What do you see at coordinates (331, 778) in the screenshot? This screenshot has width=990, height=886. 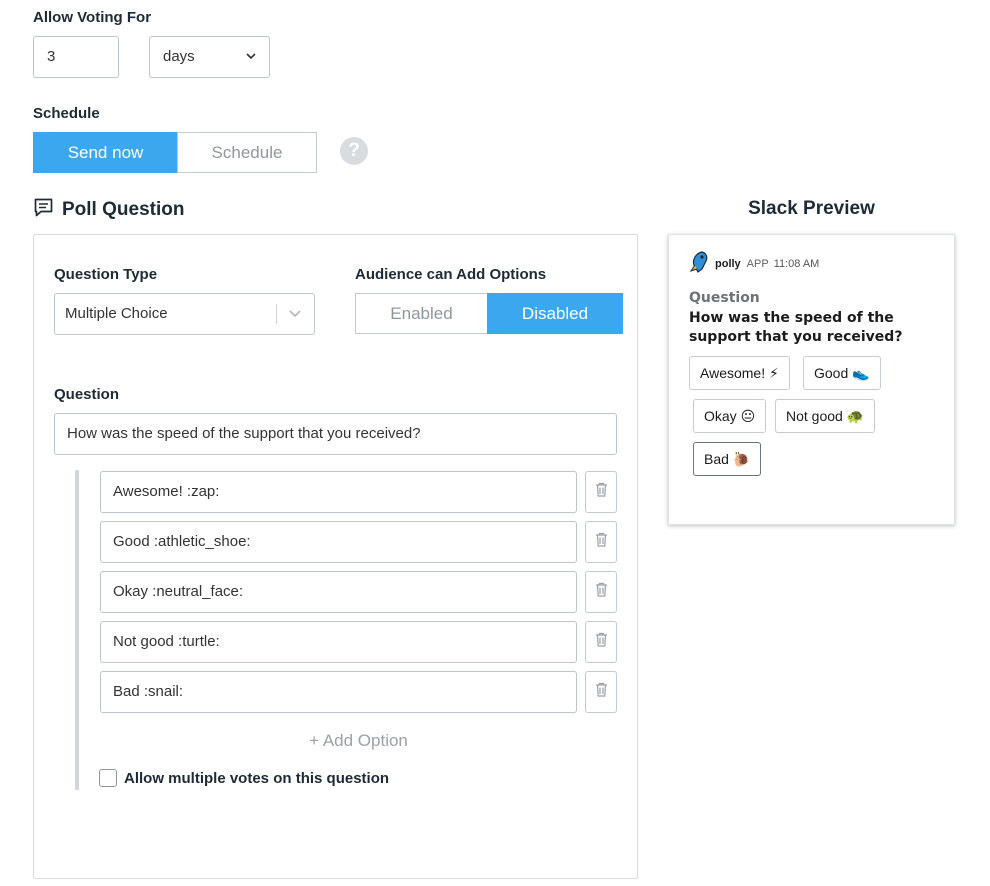 I see `multiple-votes-suffix: on this question` at bounding box center [331, 778].